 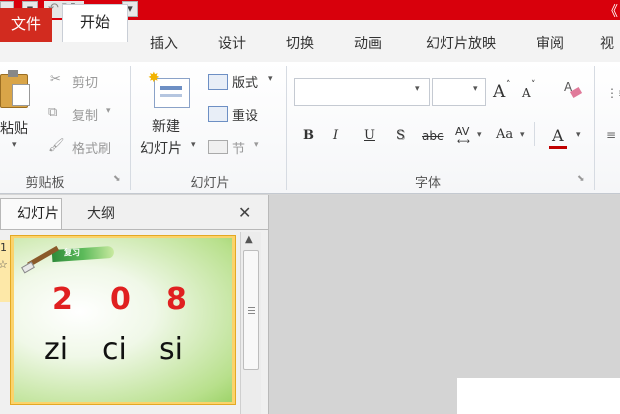 What do you see at coordinates (245, 81) in the screenshot?
I see `layout-button: 版式` at bounding box center [245, 81].